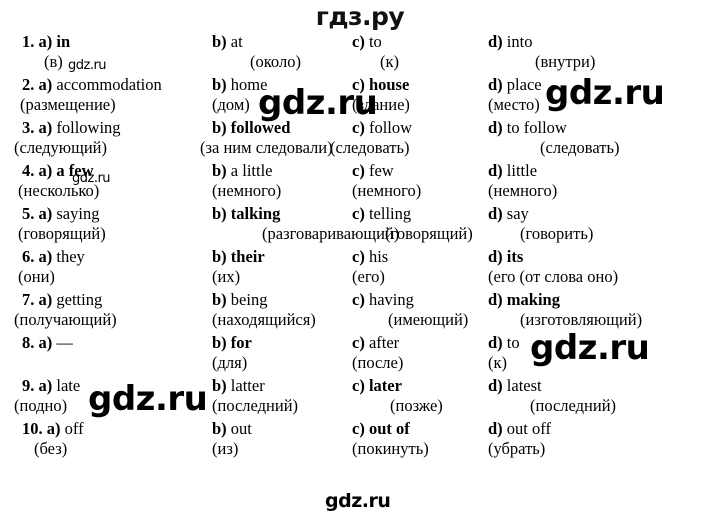 The width and height of the screenshot is (720, 512). I want to click on option-translation: (следующий), so click(60, 147).